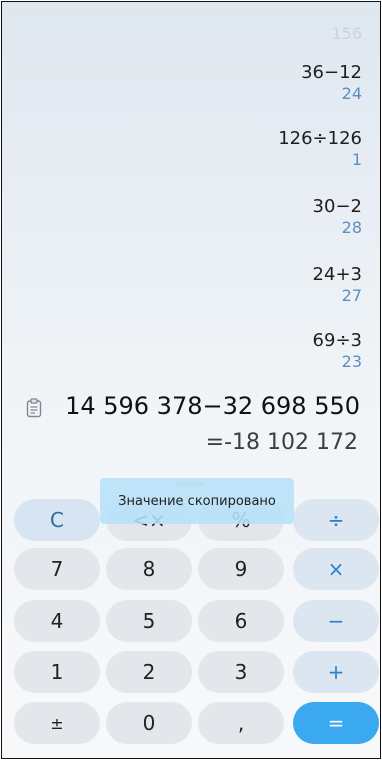  Describe the element at coordinates (346, 33) in the screenshot. I see `history-partial-result: 156` at that location.